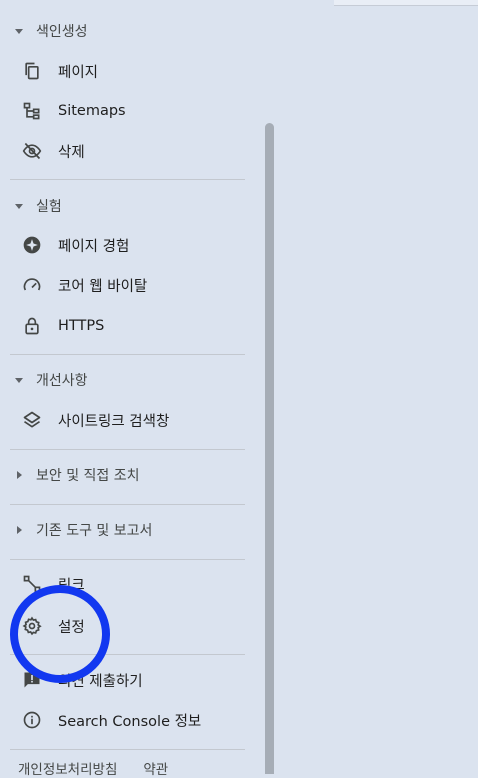  What do you see at coordinates (130, 721) in the screenshot?
I see `sidebar-item-label: Search Console 정보` at bounding box center [130, 721].